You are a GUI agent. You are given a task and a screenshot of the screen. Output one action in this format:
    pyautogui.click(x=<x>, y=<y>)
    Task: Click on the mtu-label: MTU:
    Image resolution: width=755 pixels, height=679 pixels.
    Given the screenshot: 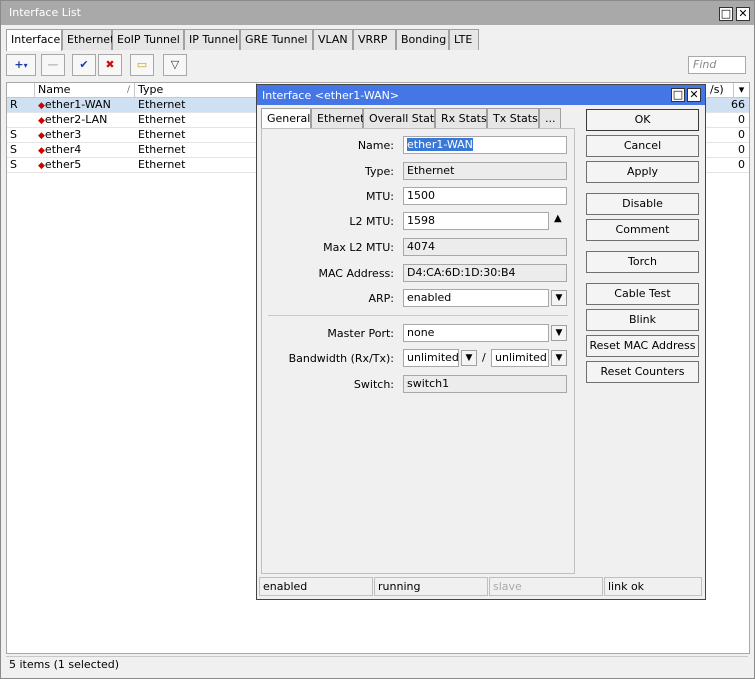 What is the action you would take?
    pyautogui.click(x=380, y=196)
    